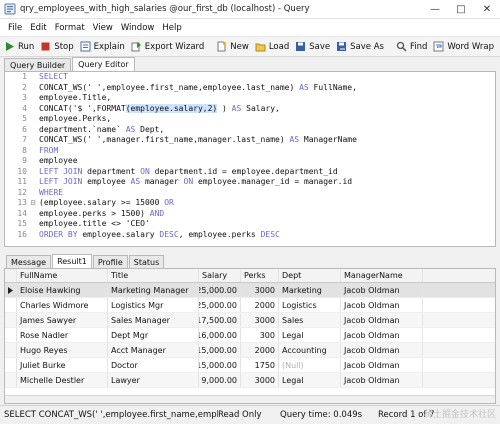  I want to click on cell-salary: $ 9,000.00, so click(220, 380).